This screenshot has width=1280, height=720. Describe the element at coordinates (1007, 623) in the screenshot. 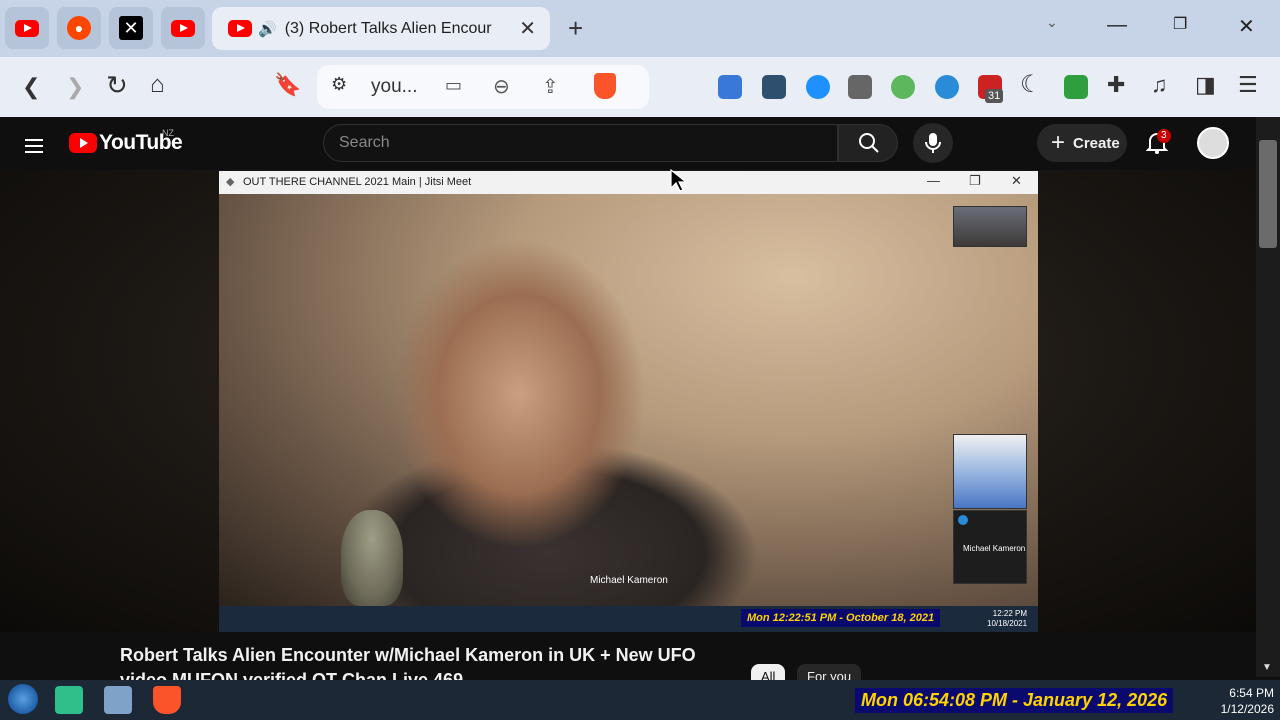

I see `inner-clock-date: 10/18/2021` at that location.